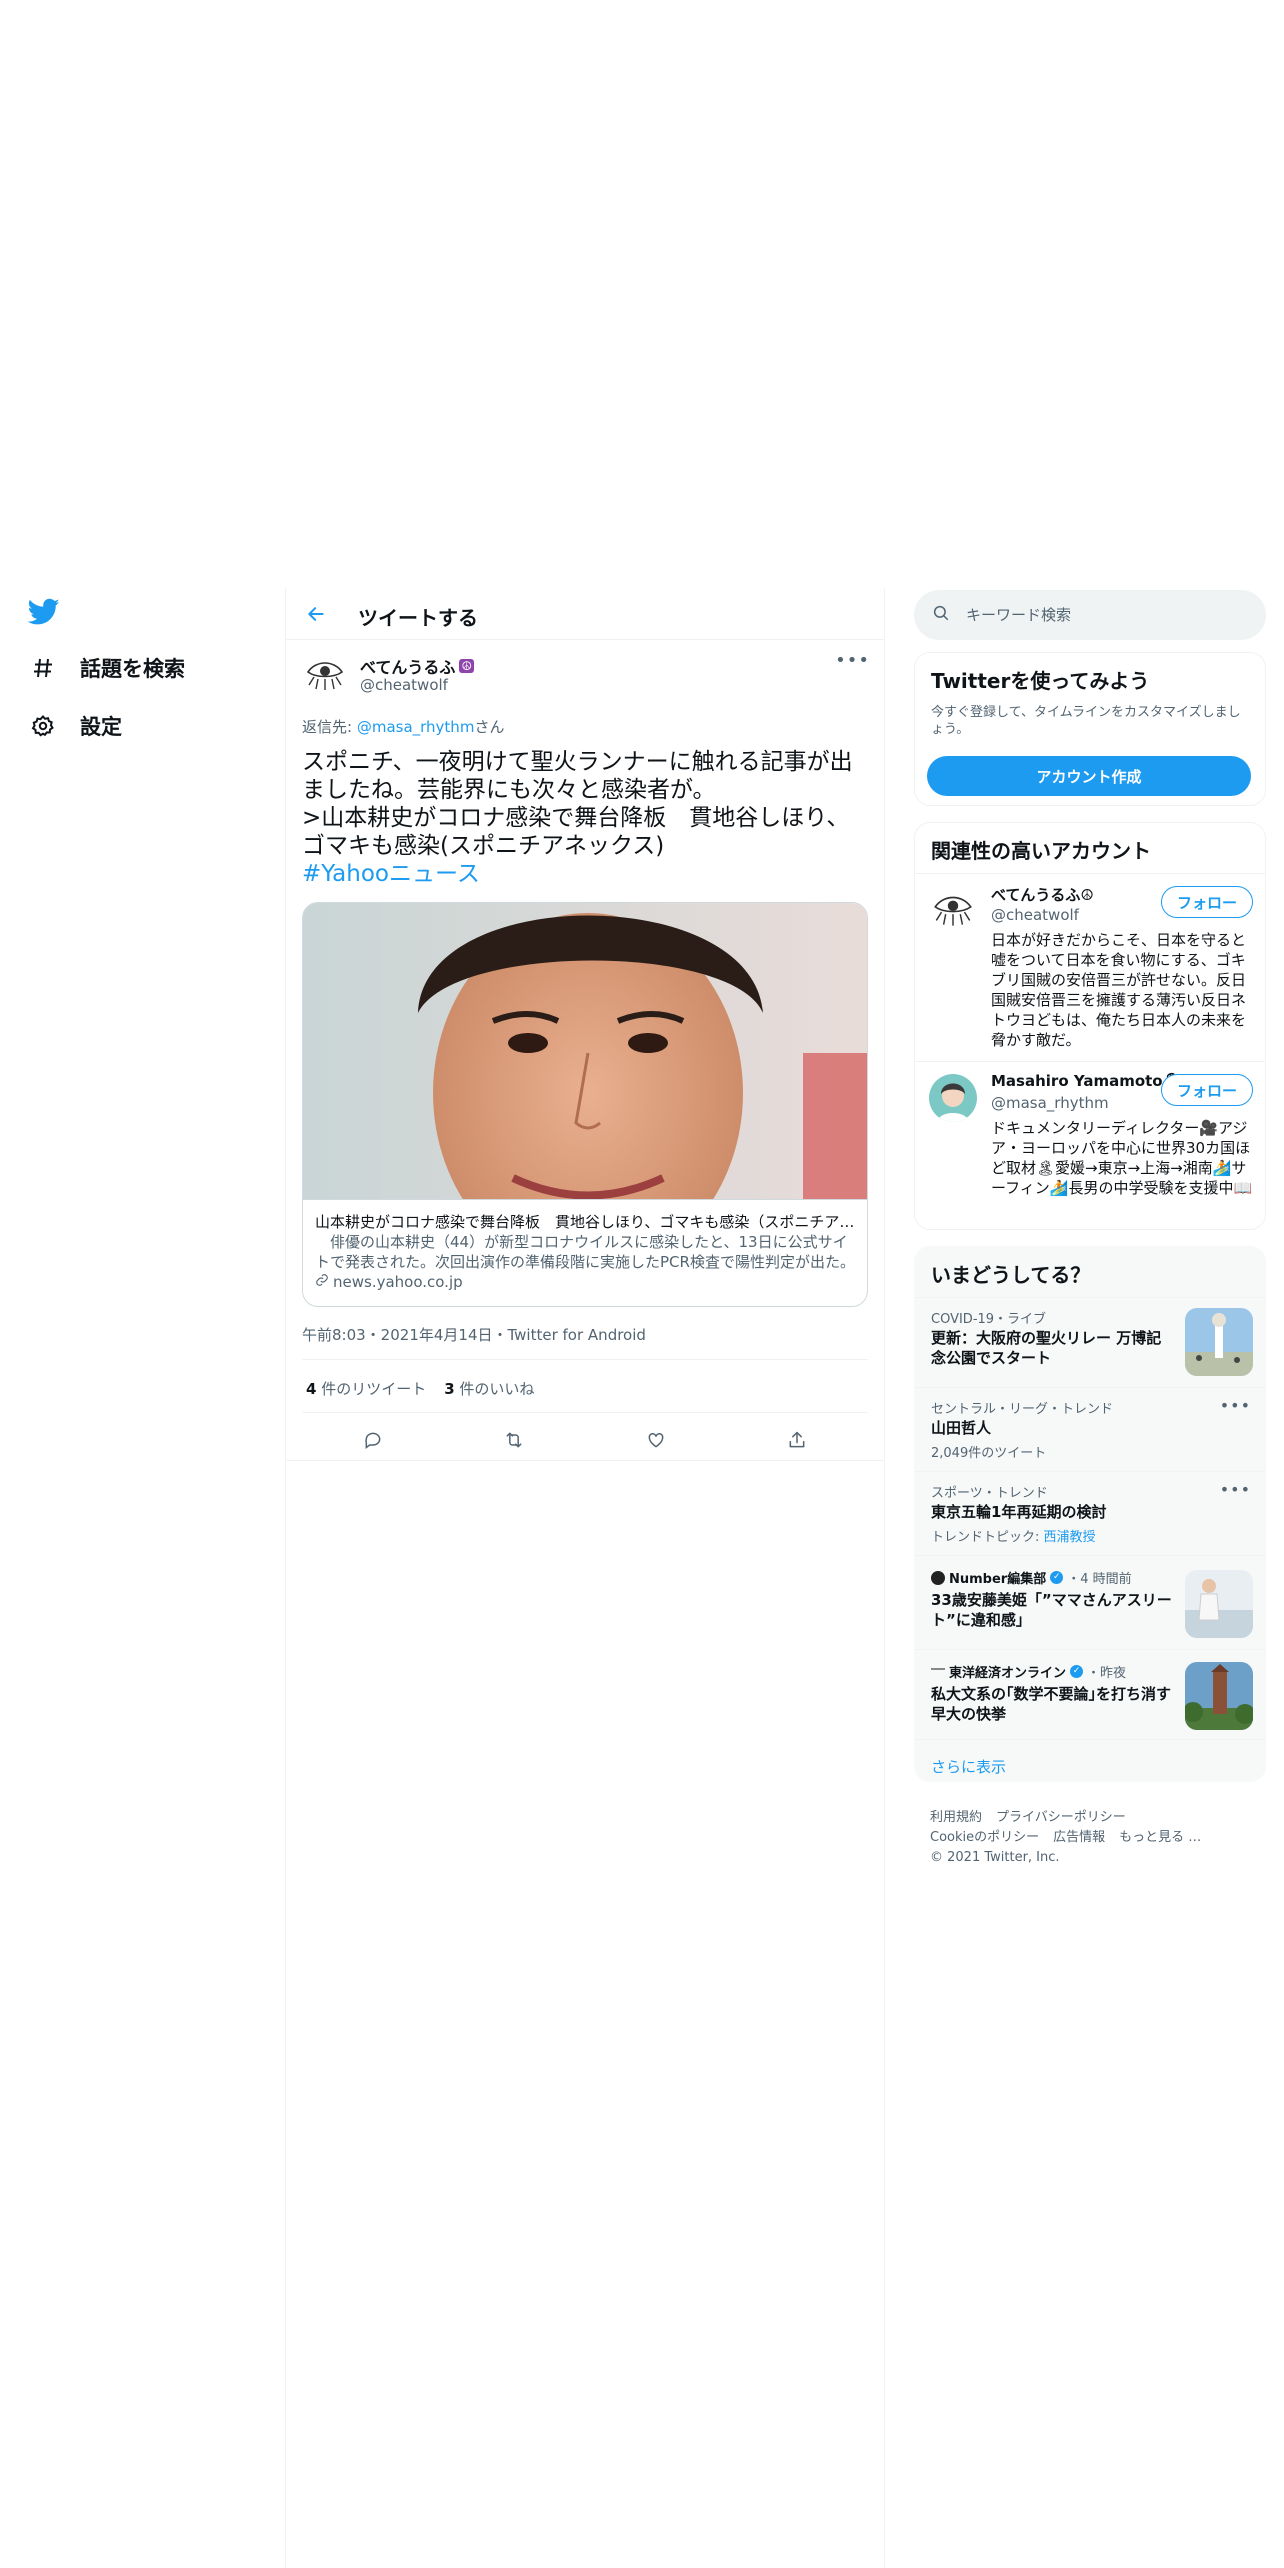  I want to click on tweet-timestamp: 午前8:03・2021年4月14日・Twitter for Android, so click(474, 1334).